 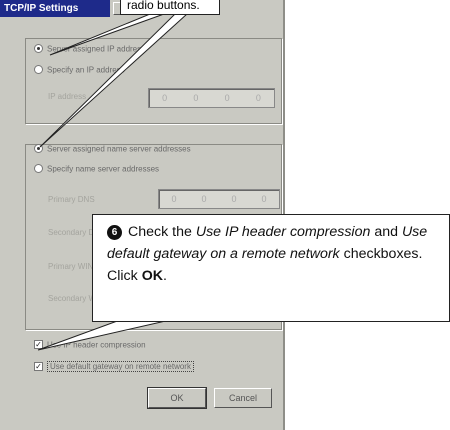 I want to click on step-number-badge: 6, so click(x=114, y=232).